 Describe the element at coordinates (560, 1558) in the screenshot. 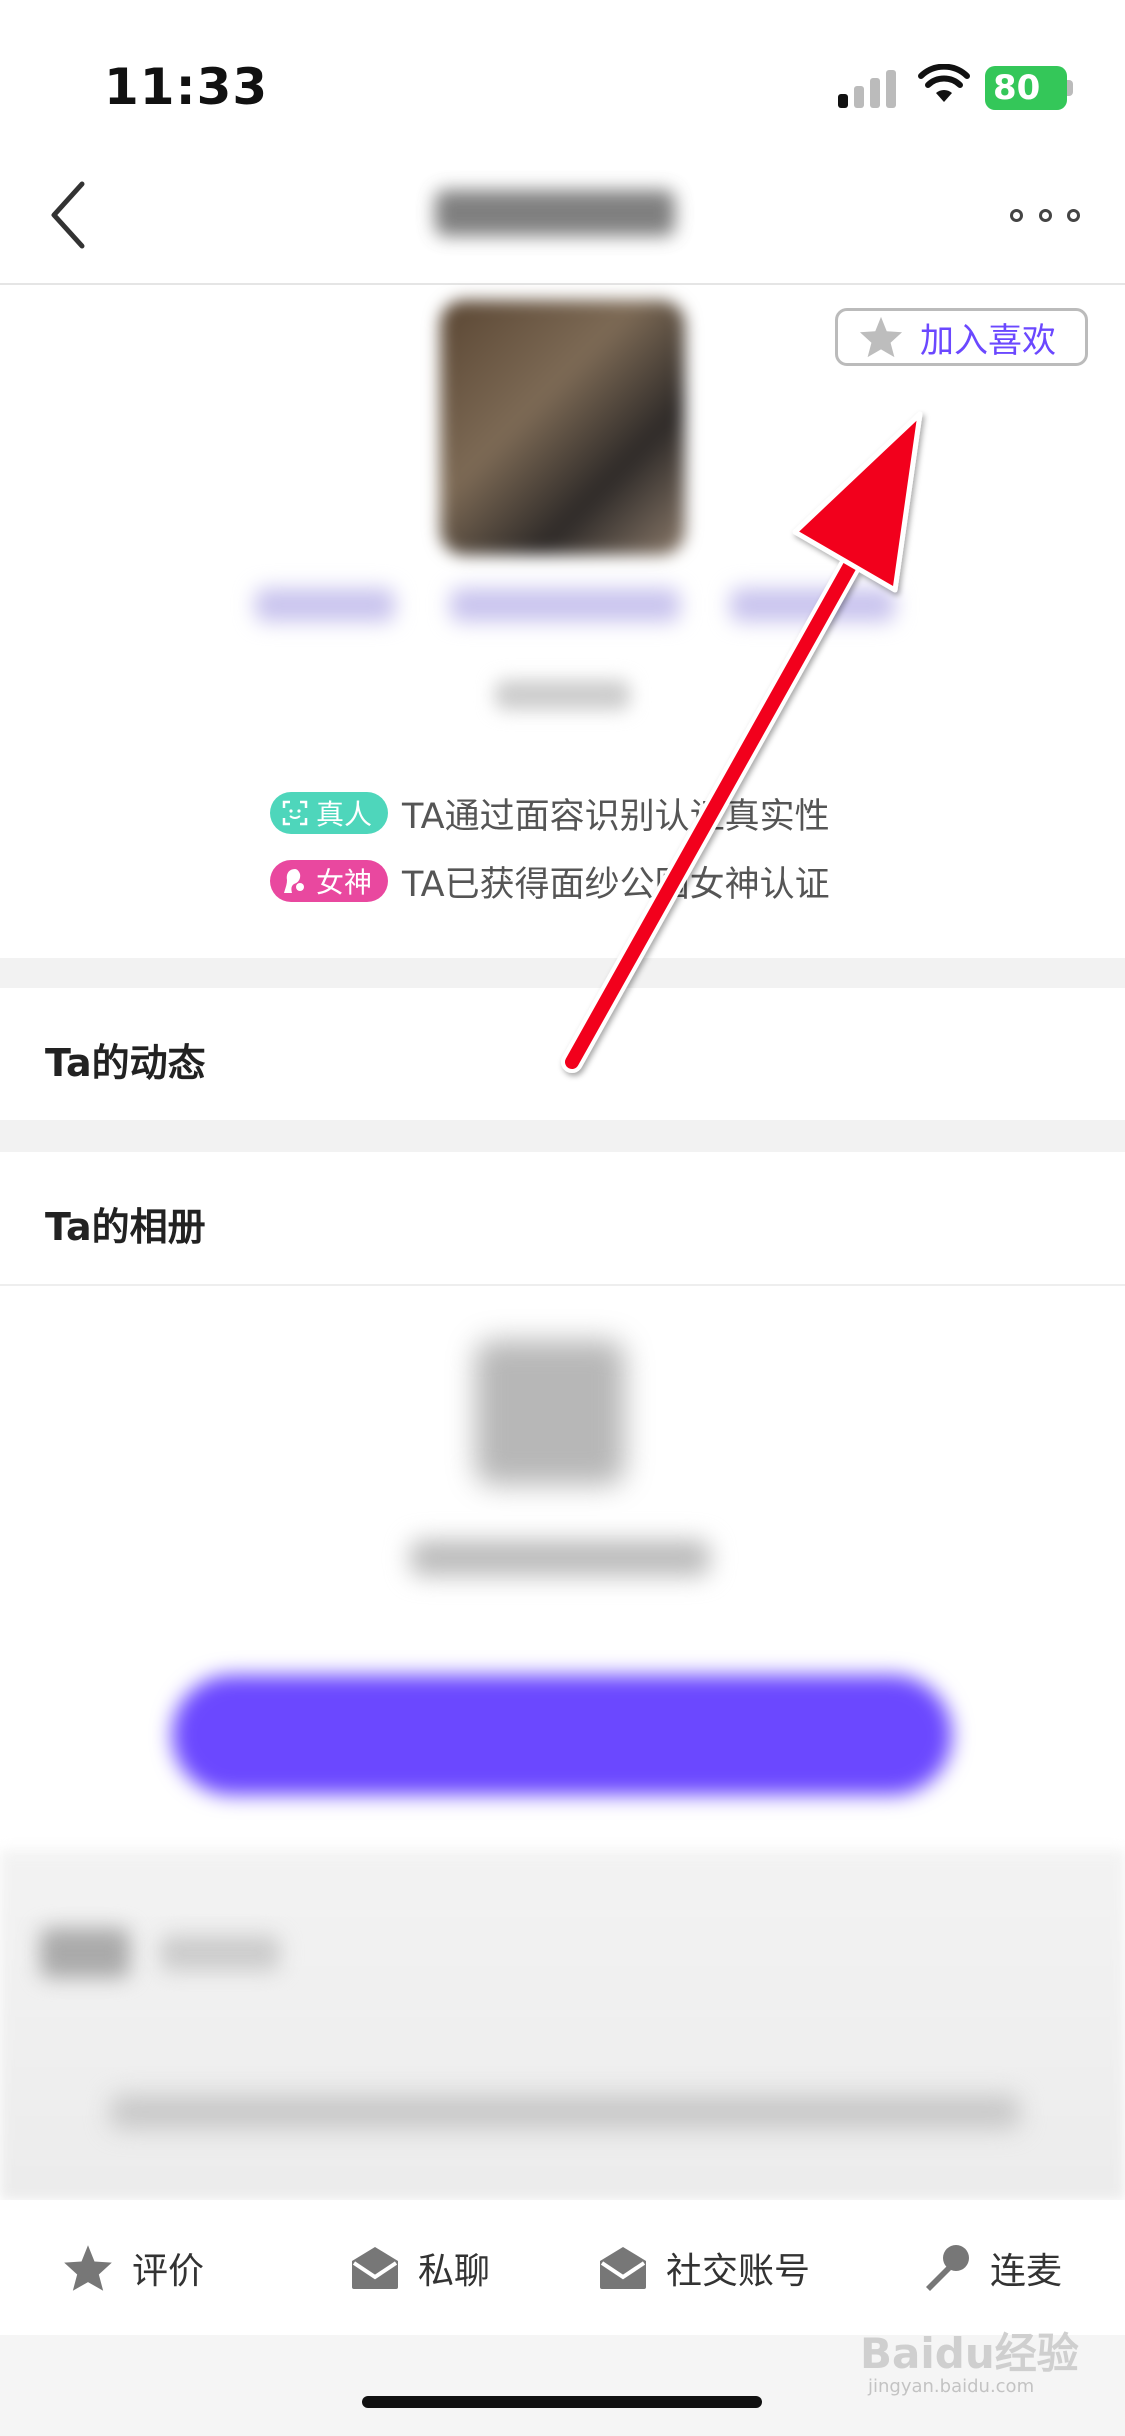

I see `album-empty-text-blurred` at that location.